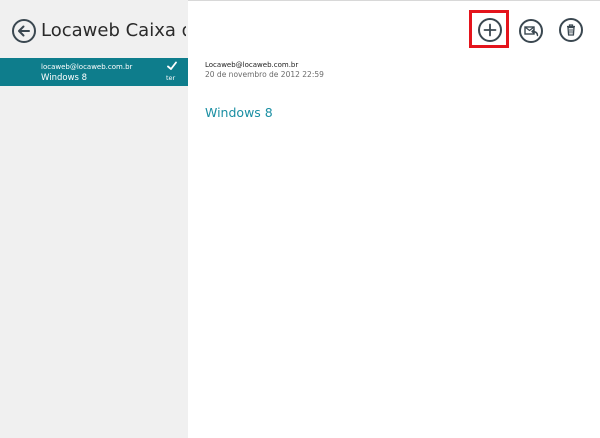  Describe the element at coordinates (489, 29) in the screenshot. I see `highlight-box` at that location.